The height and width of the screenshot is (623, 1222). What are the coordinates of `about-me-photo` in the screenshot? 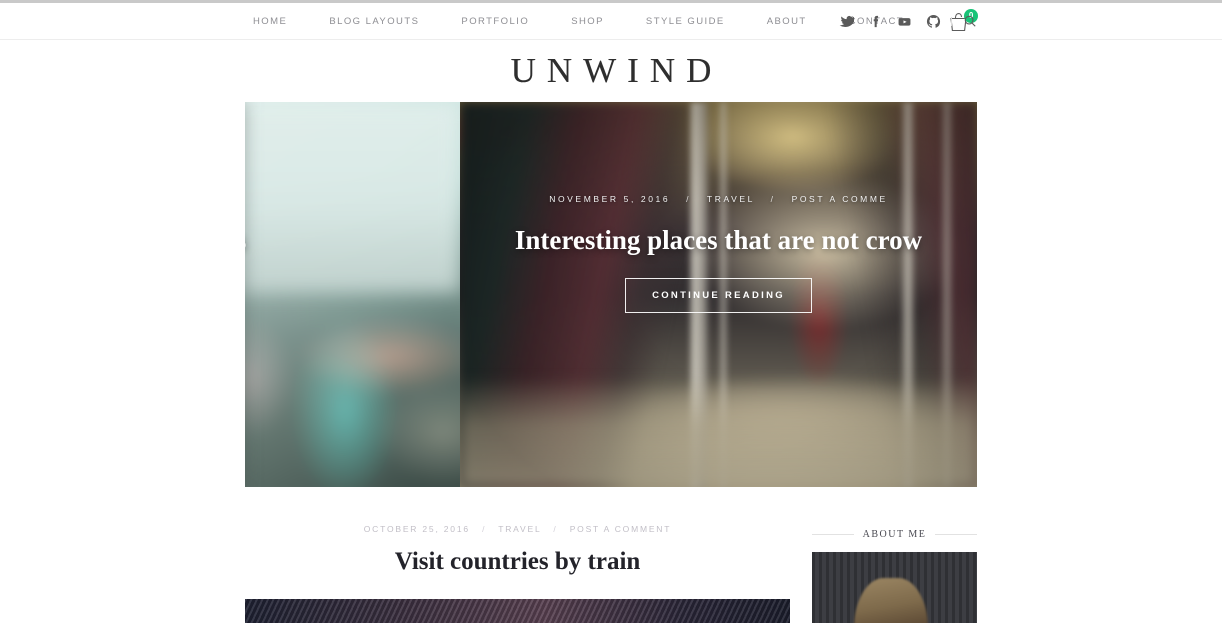 It's located at (894, 587).